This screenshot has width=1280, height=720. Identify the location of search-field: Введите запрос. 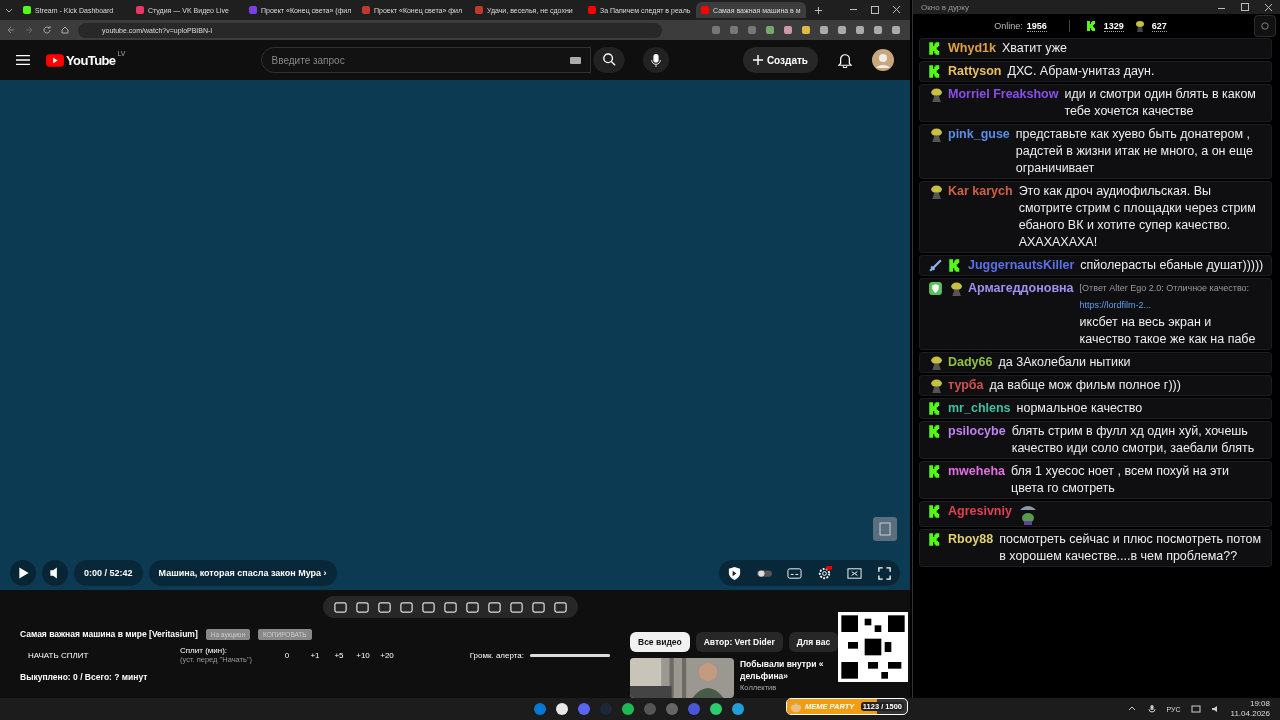
(425, 60).